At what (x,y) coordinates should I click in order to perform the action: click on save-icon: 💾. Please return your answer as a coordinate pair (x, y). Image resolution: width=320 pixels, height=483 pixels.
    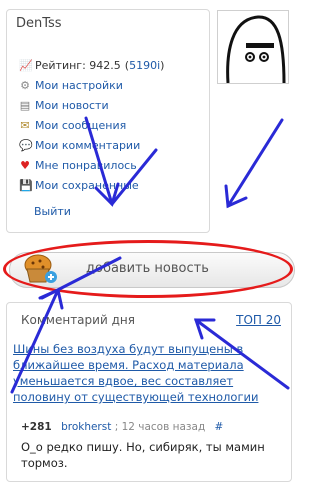
    Looking at the image, I should click on (26, 185).